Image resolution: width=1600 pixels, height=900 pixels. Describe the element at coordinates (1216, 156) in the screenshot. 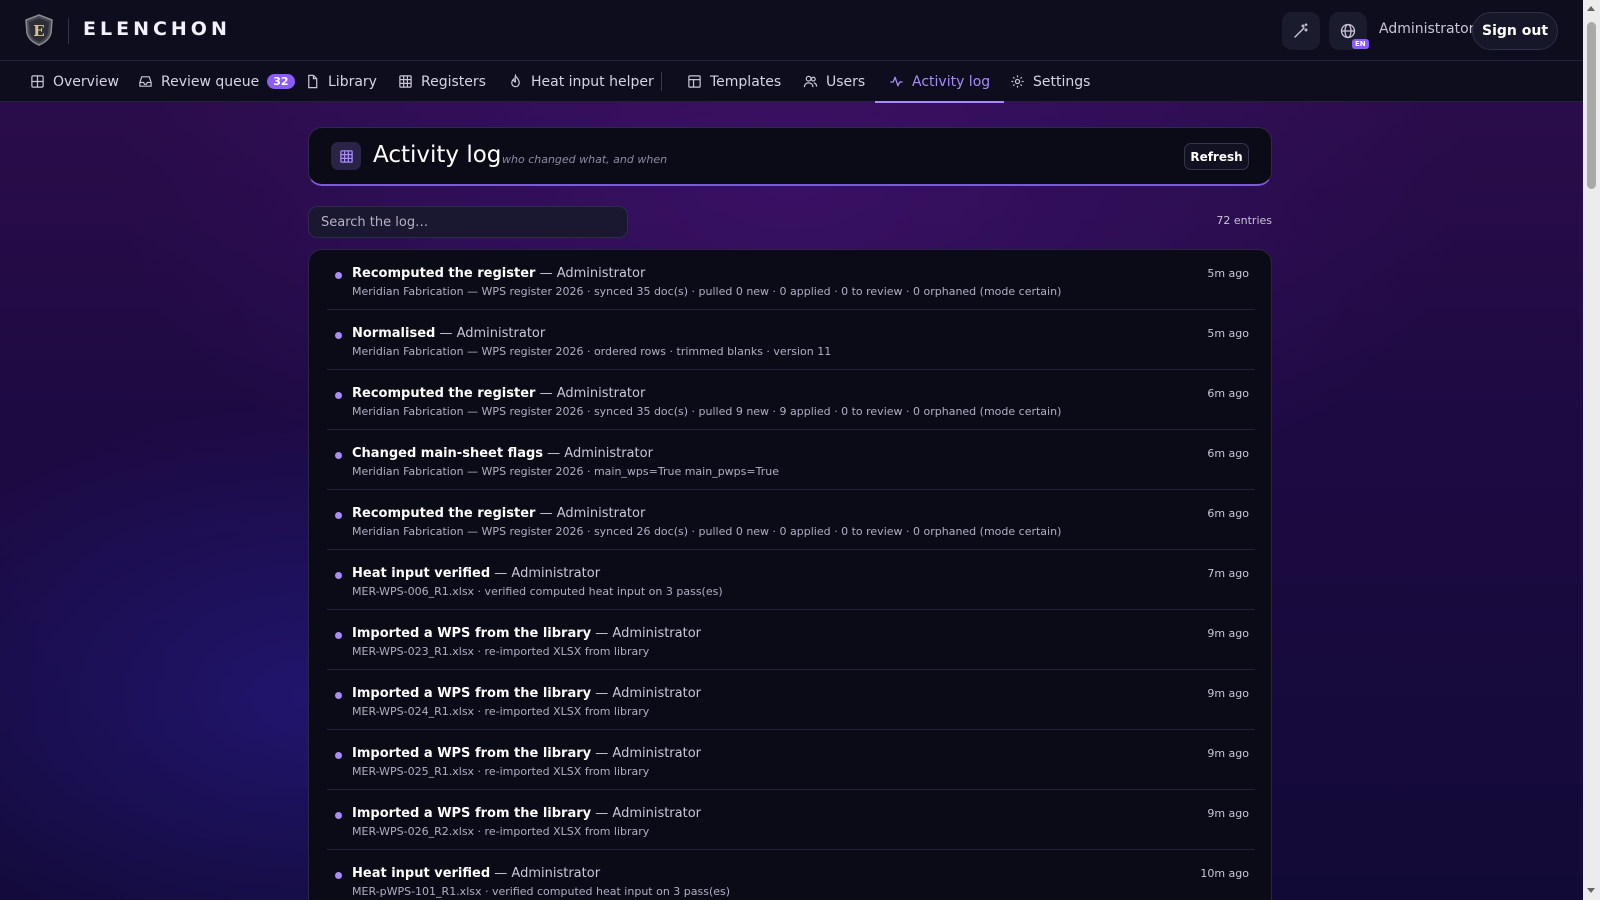

I see `refresh-button: Refresh` at that location.